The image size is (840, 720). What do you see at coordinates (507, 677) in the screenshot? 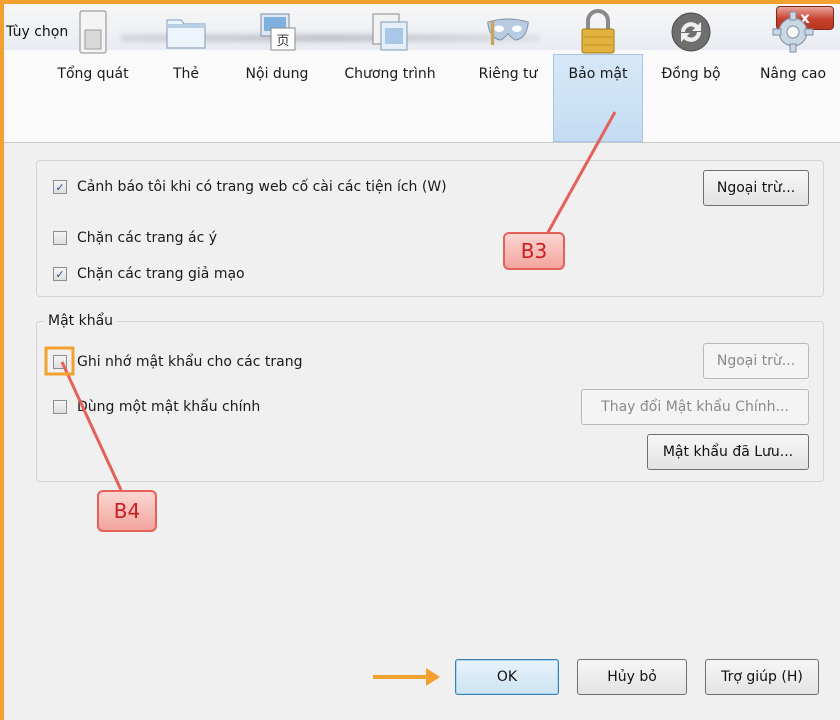
I see `ok-button: OK` at bounding box center [507, 677].